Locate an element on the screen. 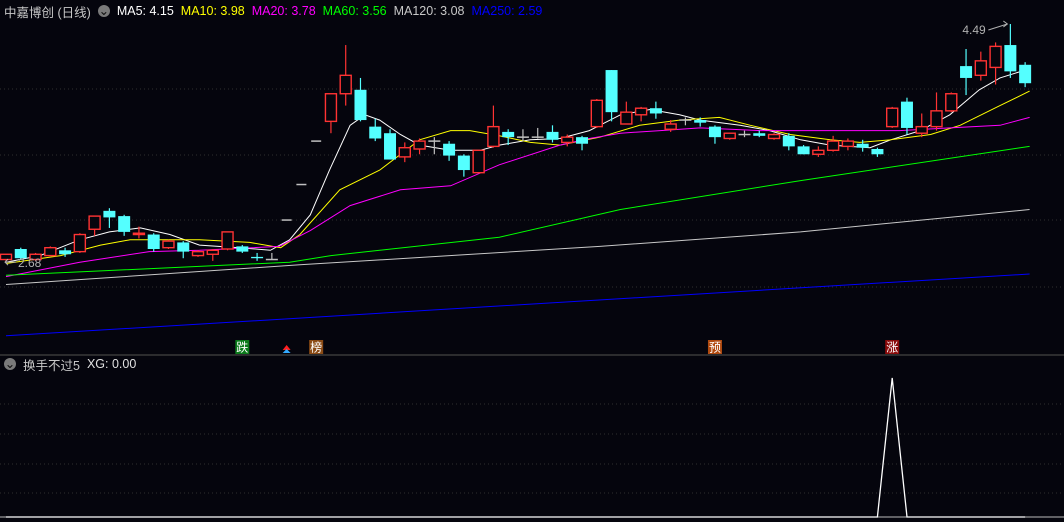 This screenshot has width=1064, height=522. signal-marker: 榜 is located at coordinates (316, 347).